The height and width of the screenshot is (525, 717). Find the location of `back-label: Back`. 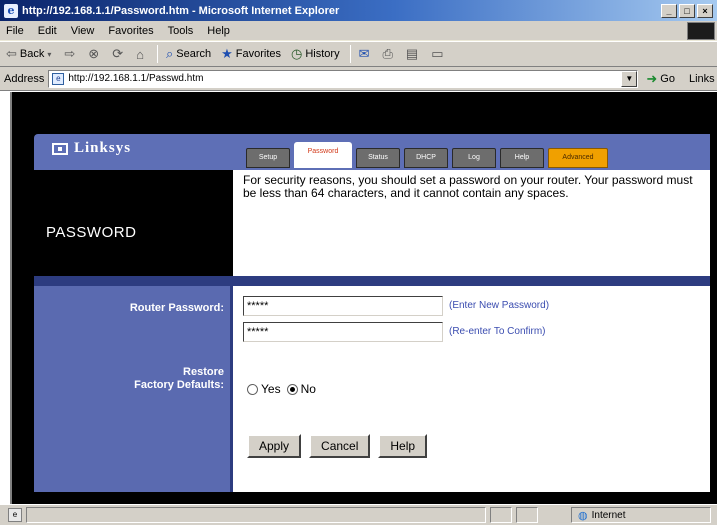

back-label: Back is located at coordinates (32, 54).